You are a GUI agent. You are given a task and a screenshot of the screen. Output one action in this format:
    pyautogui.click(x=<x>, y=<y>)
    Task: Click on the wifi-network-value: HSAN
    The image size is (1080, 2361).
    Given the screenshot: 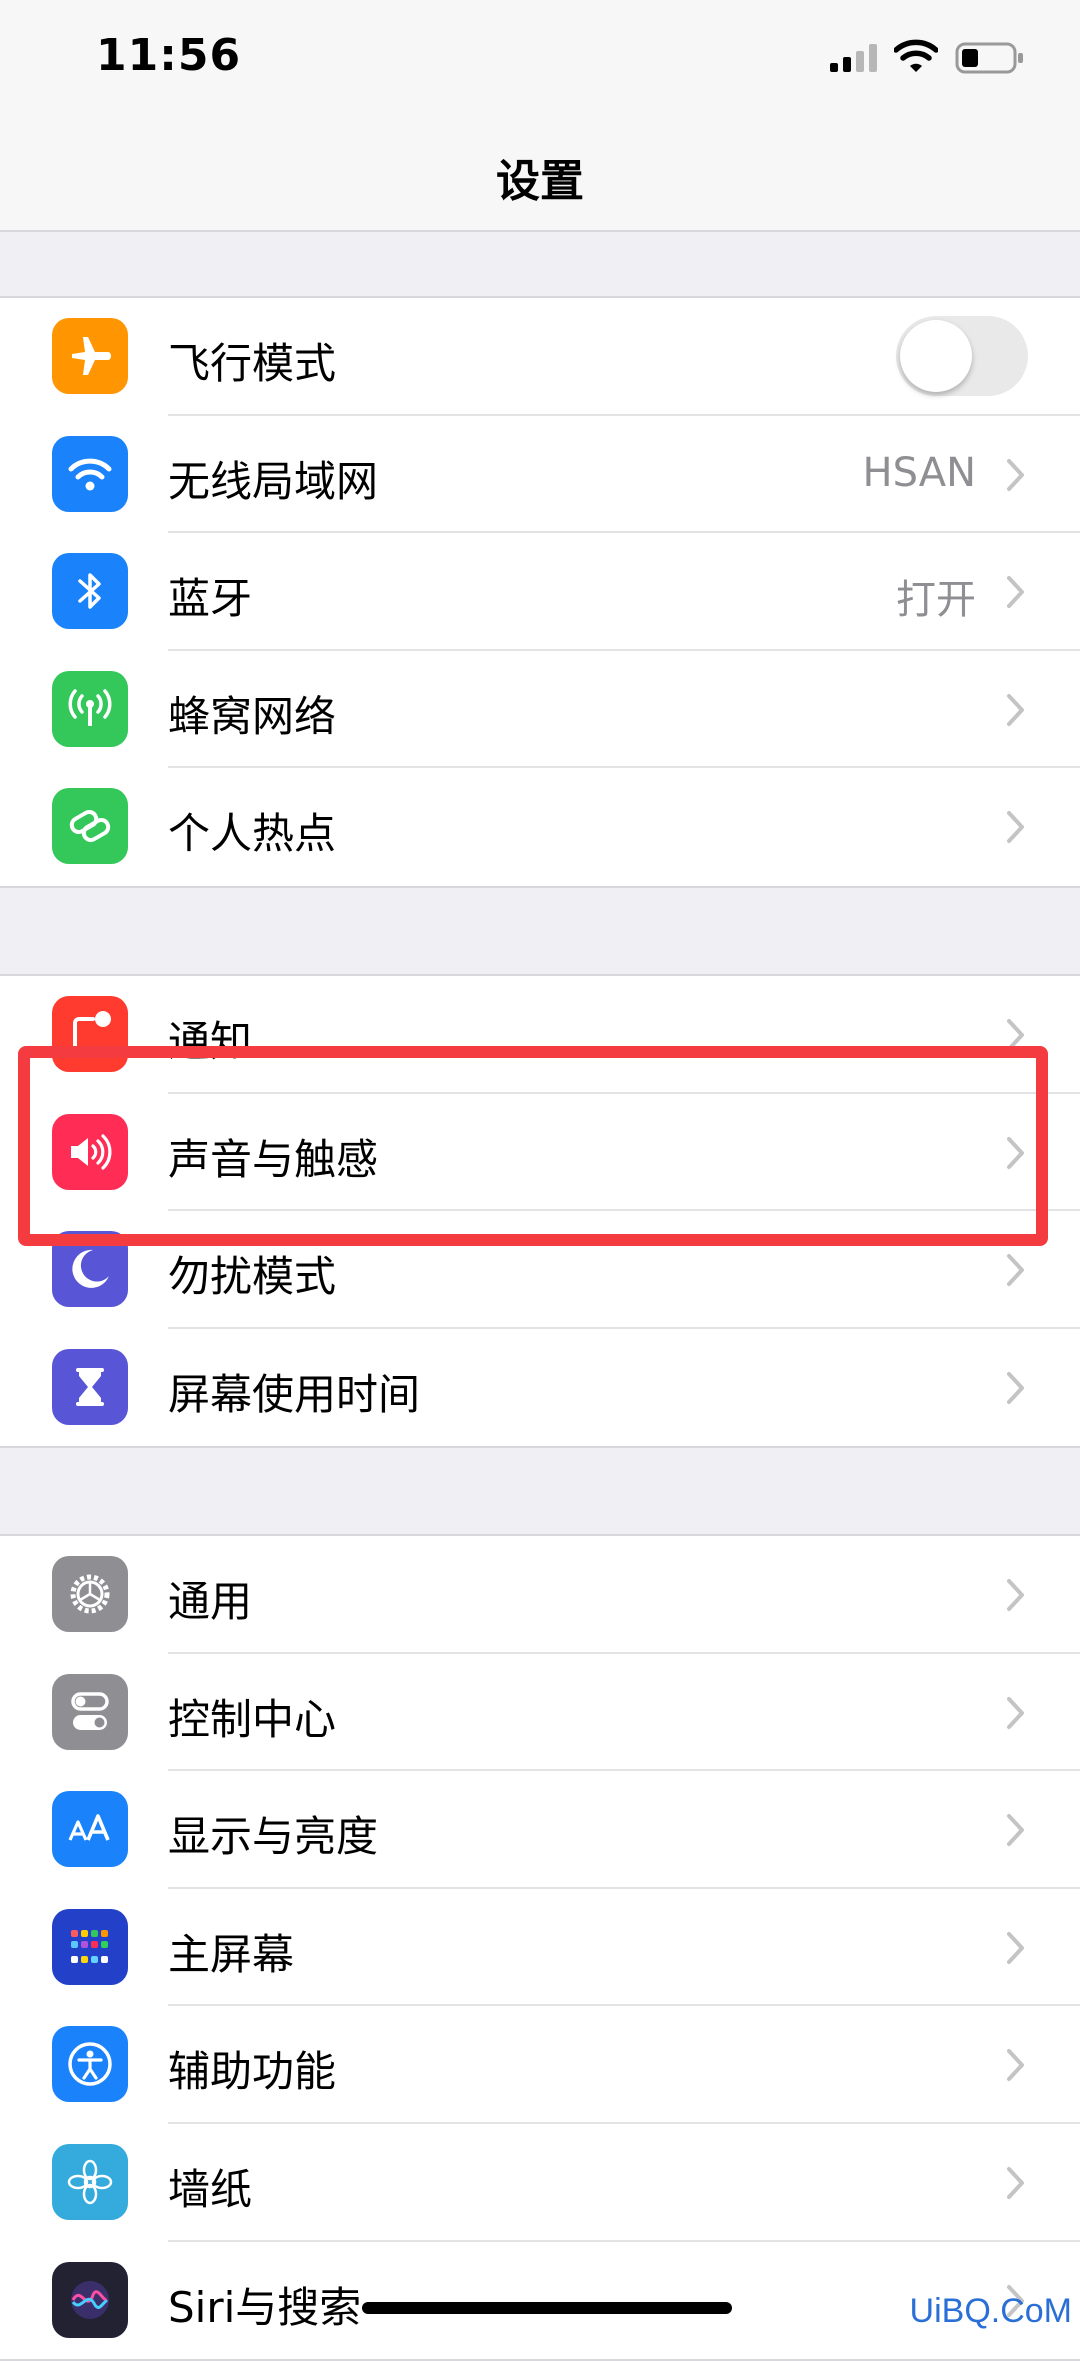 What is the action you would take?
    pyautogui.click(x=919, y=472)
    